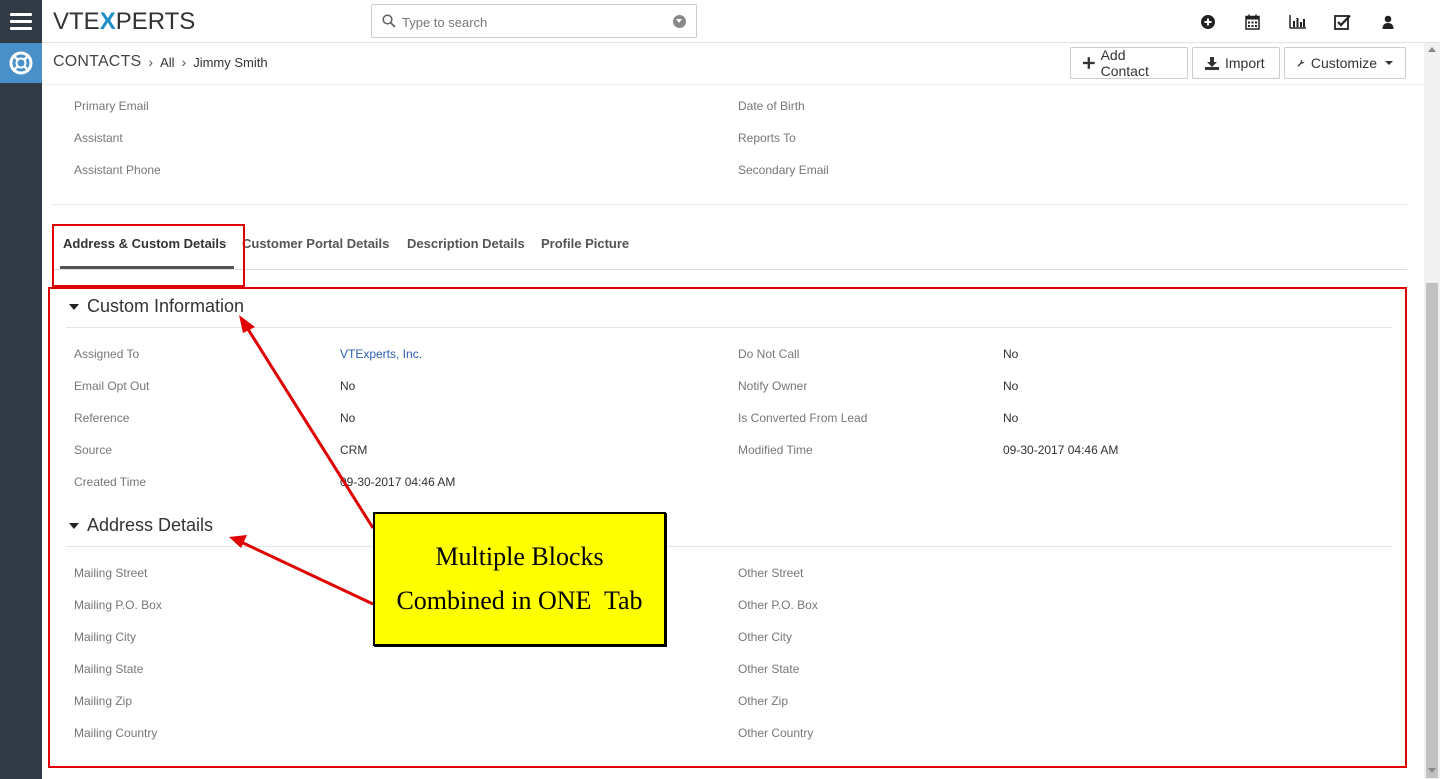 The width and height of the screenshot is (1440, 779). Describe the element at coordinates (21, 21) in the screenshot. I see `menu-icon` at that location.